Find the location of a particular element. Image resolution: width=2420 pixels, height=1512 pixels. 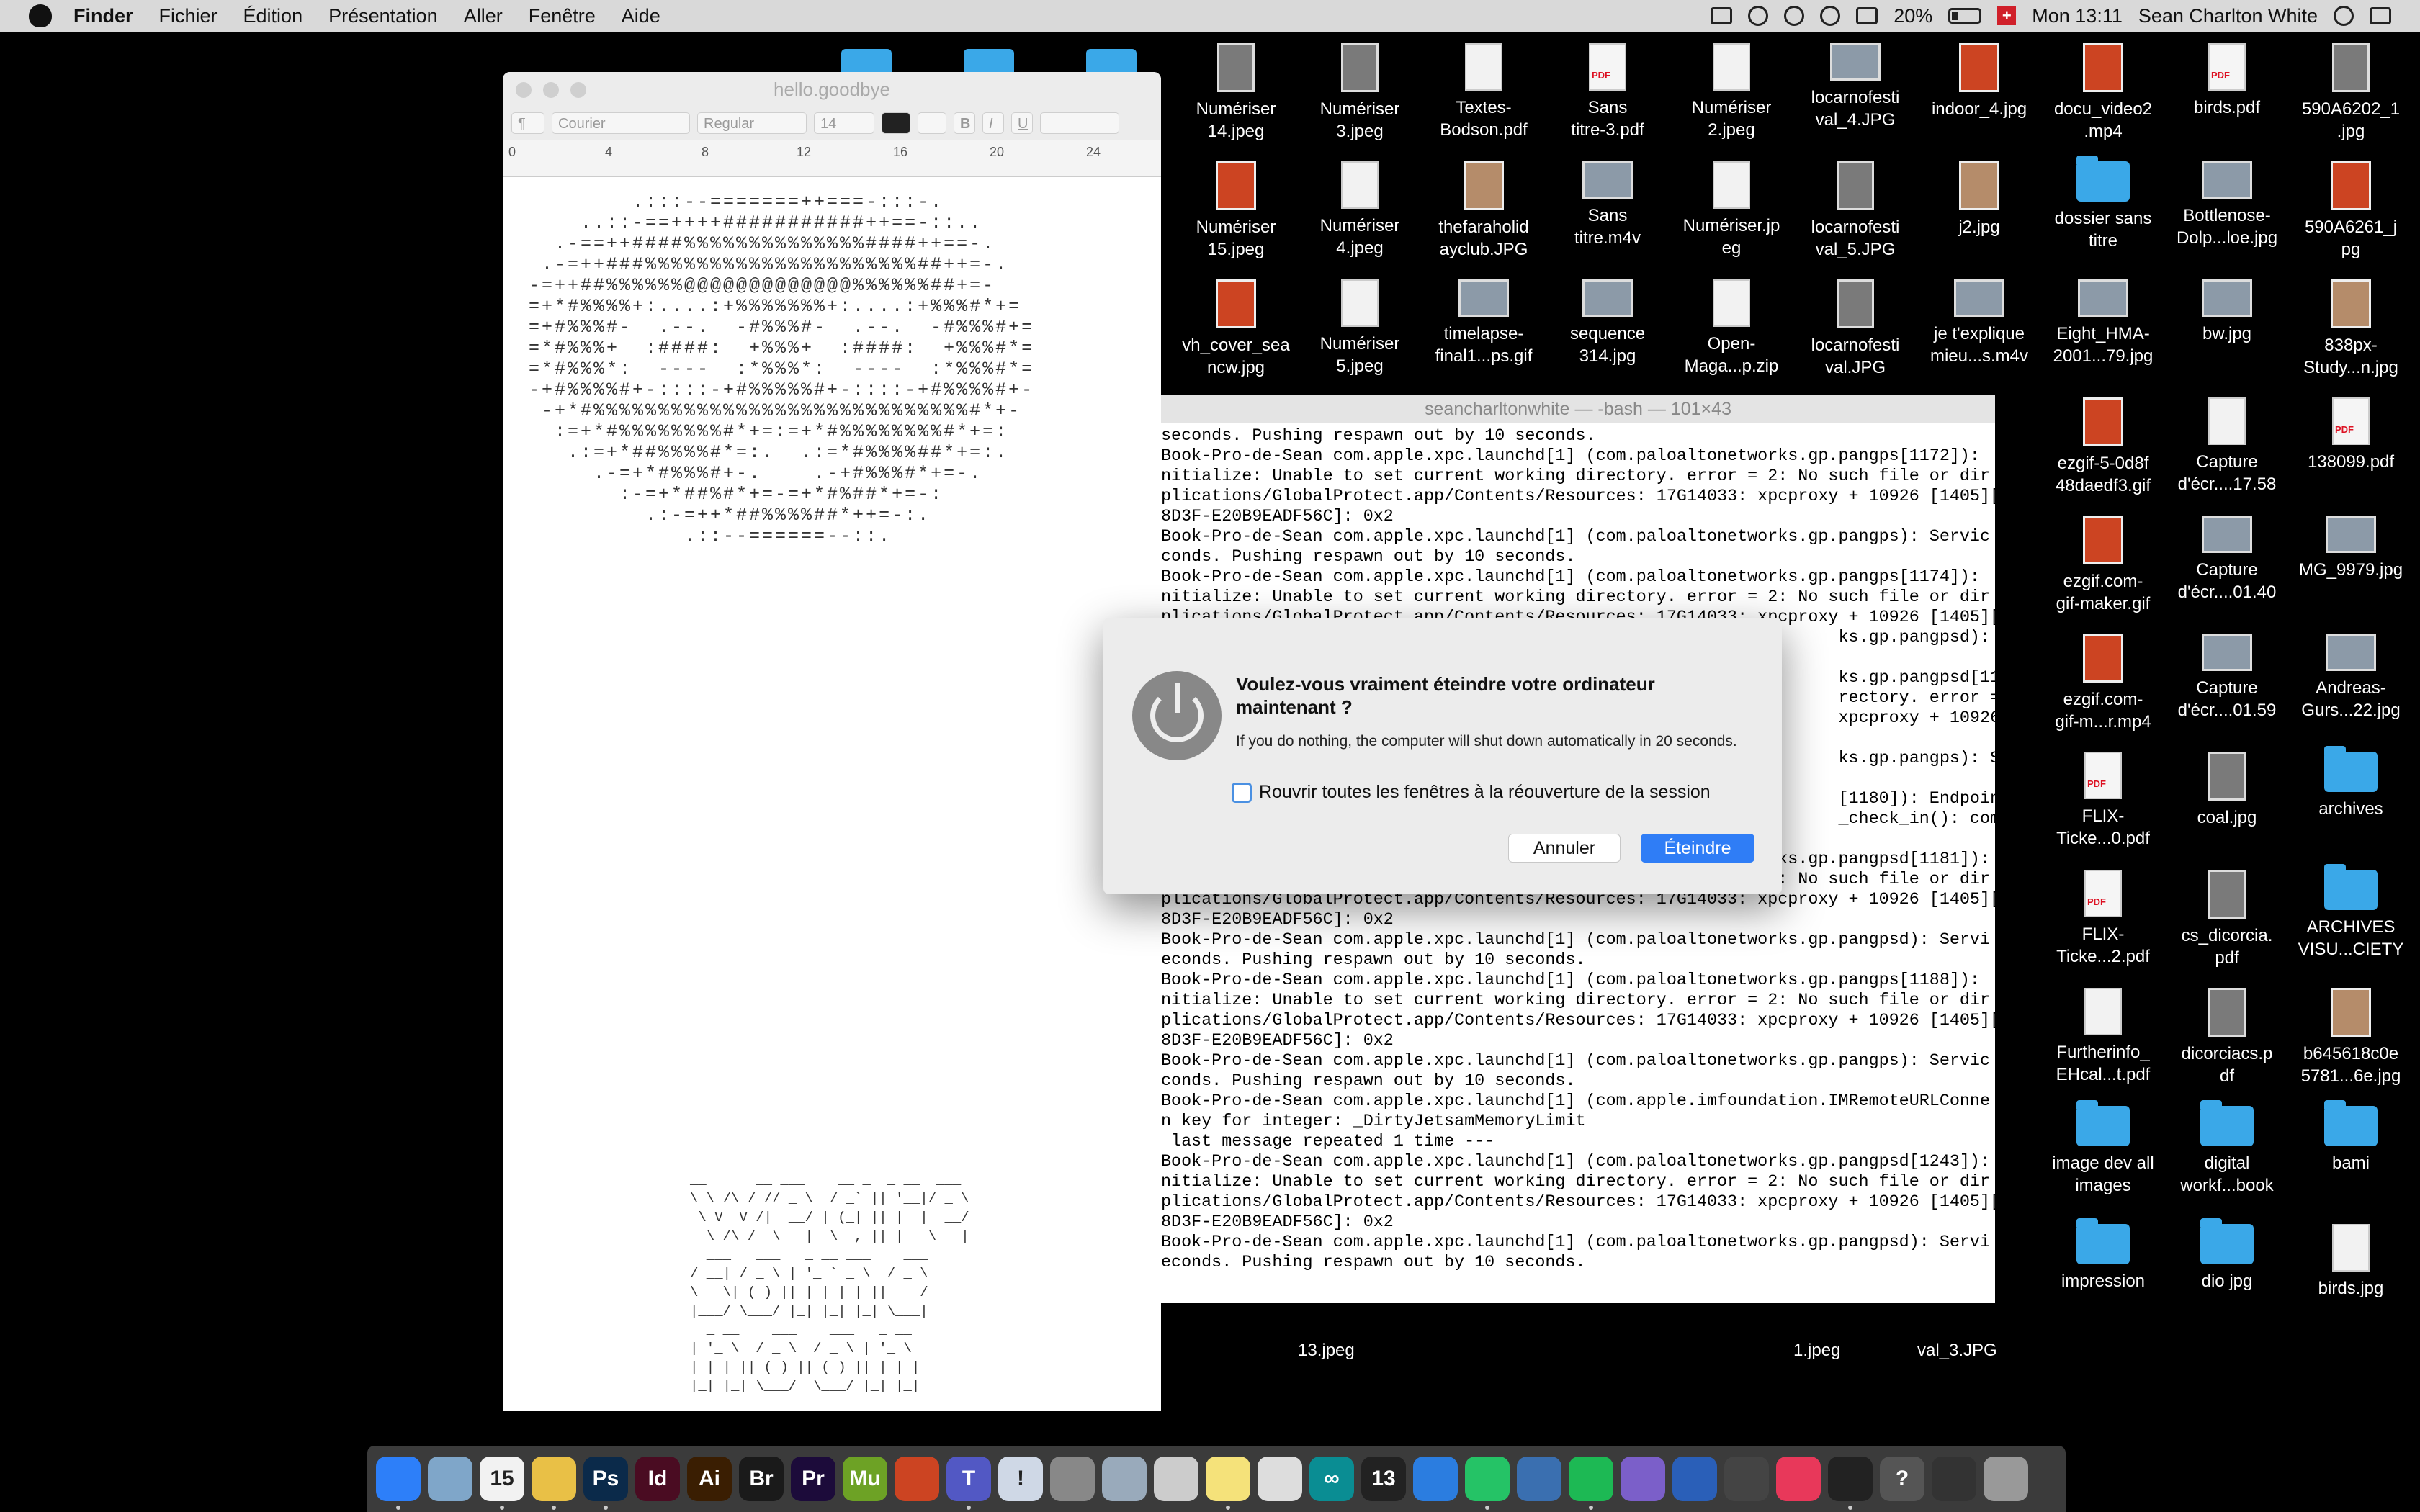

desktop-icon: bw.jpg is located at coordinates (2227, 312).